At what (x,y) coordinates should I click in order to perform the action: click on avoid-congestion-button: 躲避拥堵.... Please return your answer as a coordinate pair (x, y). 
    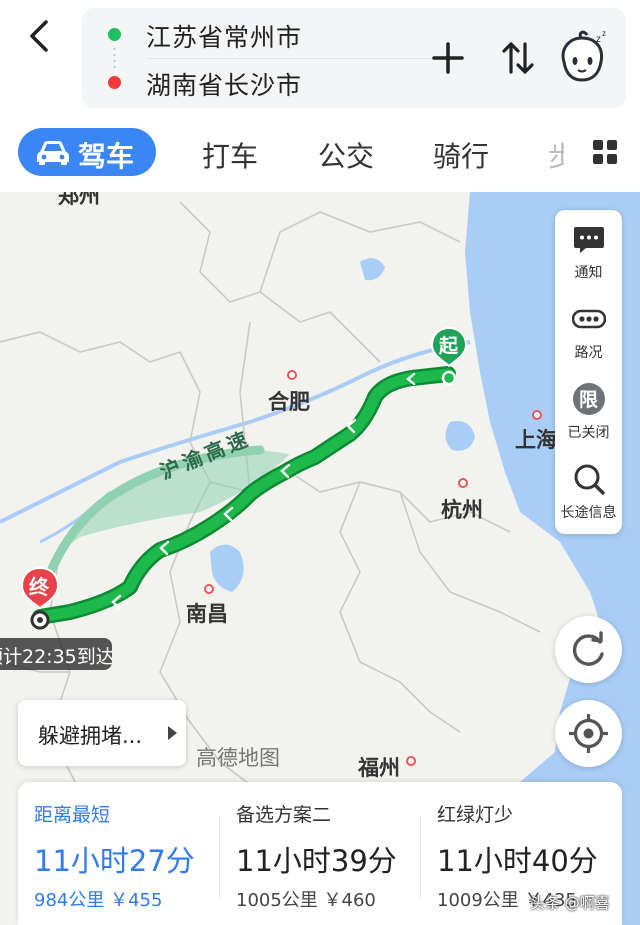
    Looking at the image, I should click on (102, 733).